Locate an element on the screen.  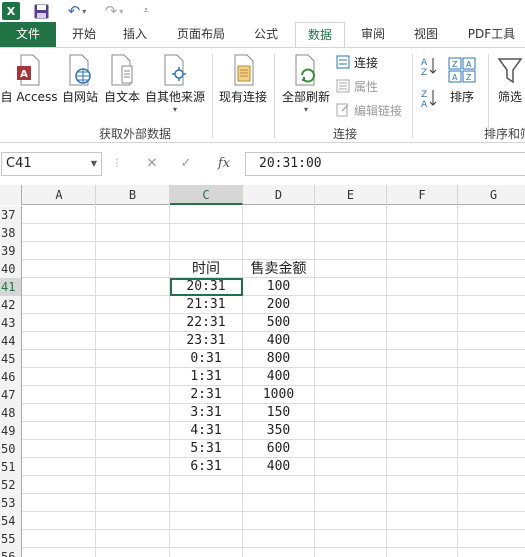
cell-f45 is located at coordinates (422, 359).